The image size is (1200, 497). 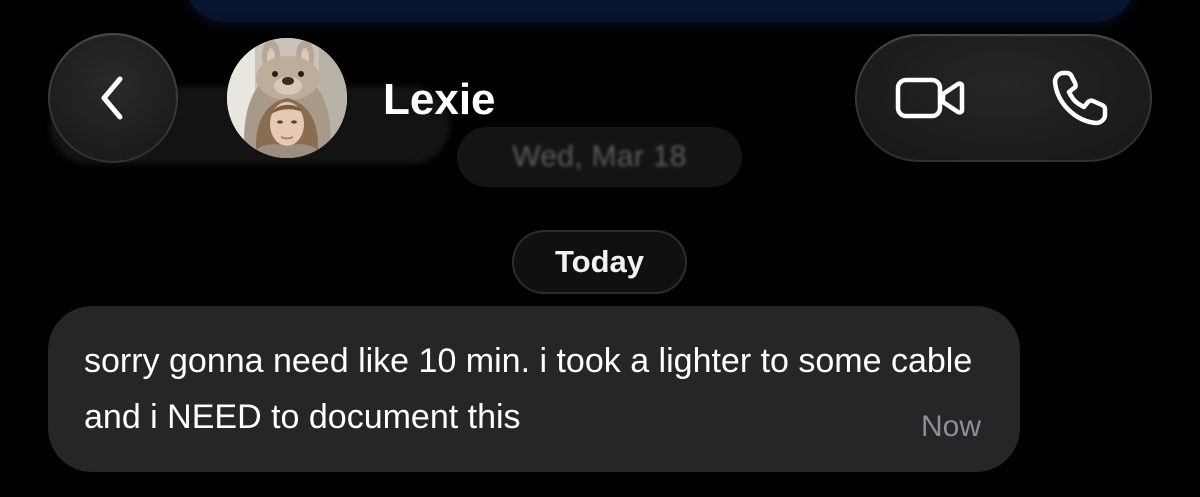 I want to click on voice-call-button, so click(x=1080, y=98).